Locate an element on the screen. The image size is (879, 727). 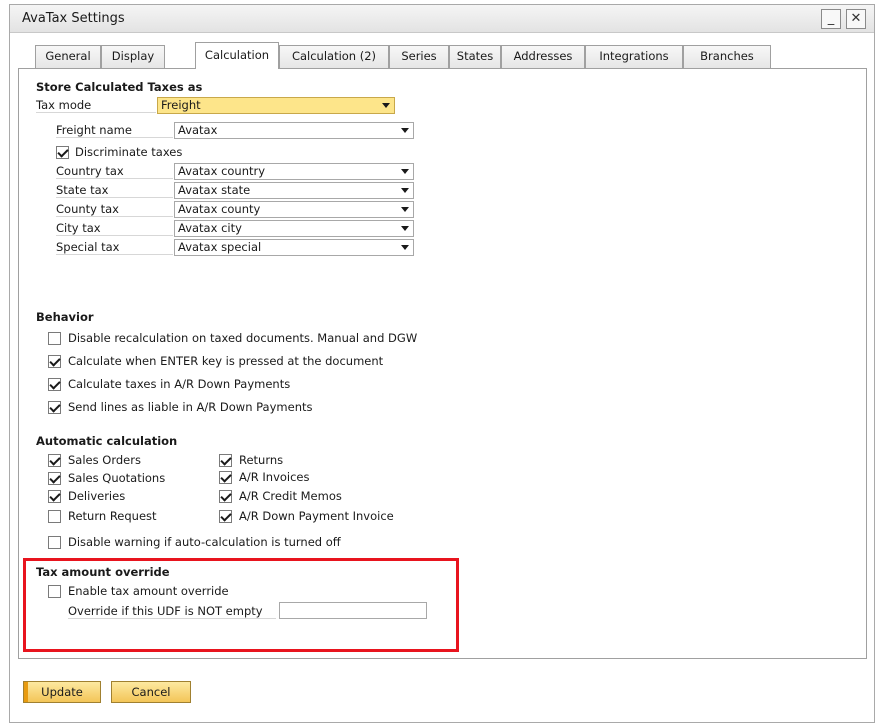
ar-down-payment-invoice-checkbox is located at coordinates (225, 516).